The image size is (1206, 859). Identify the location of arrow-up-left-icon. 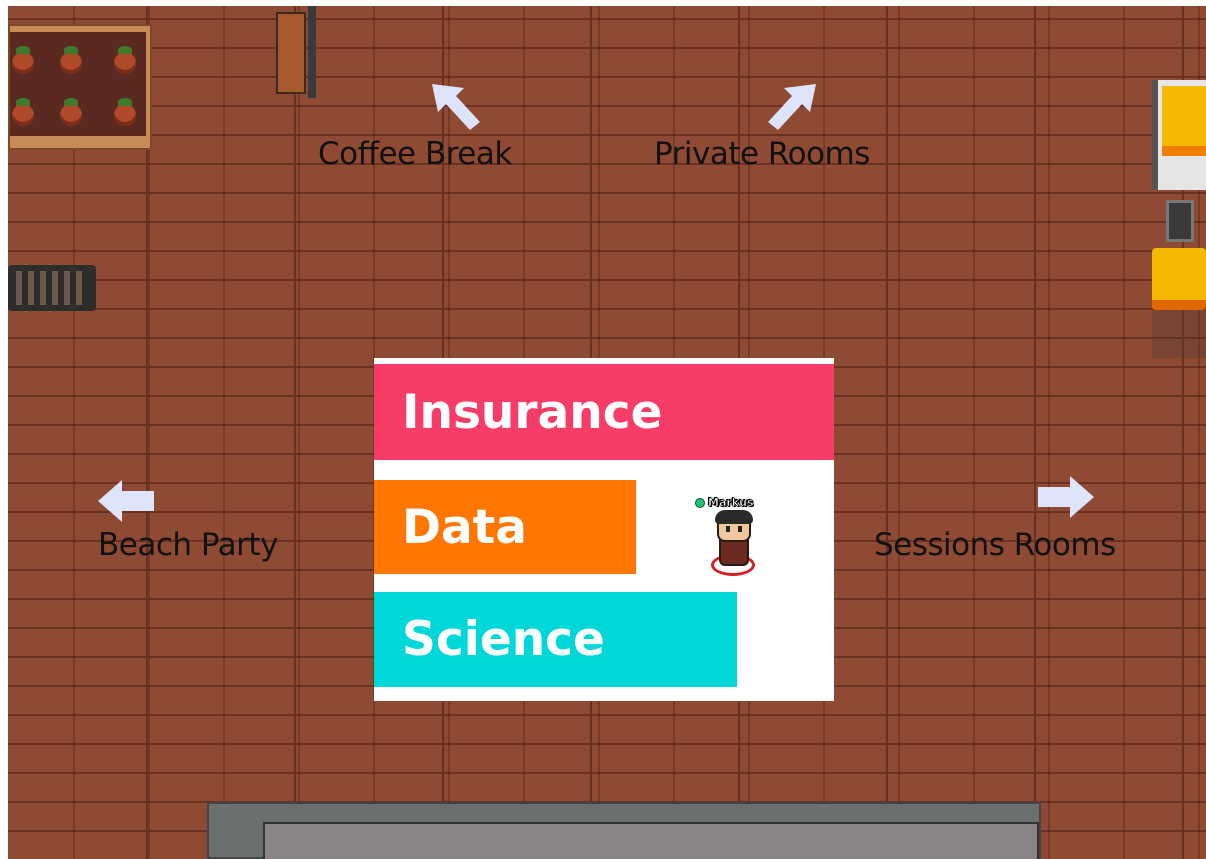
(456, 107).